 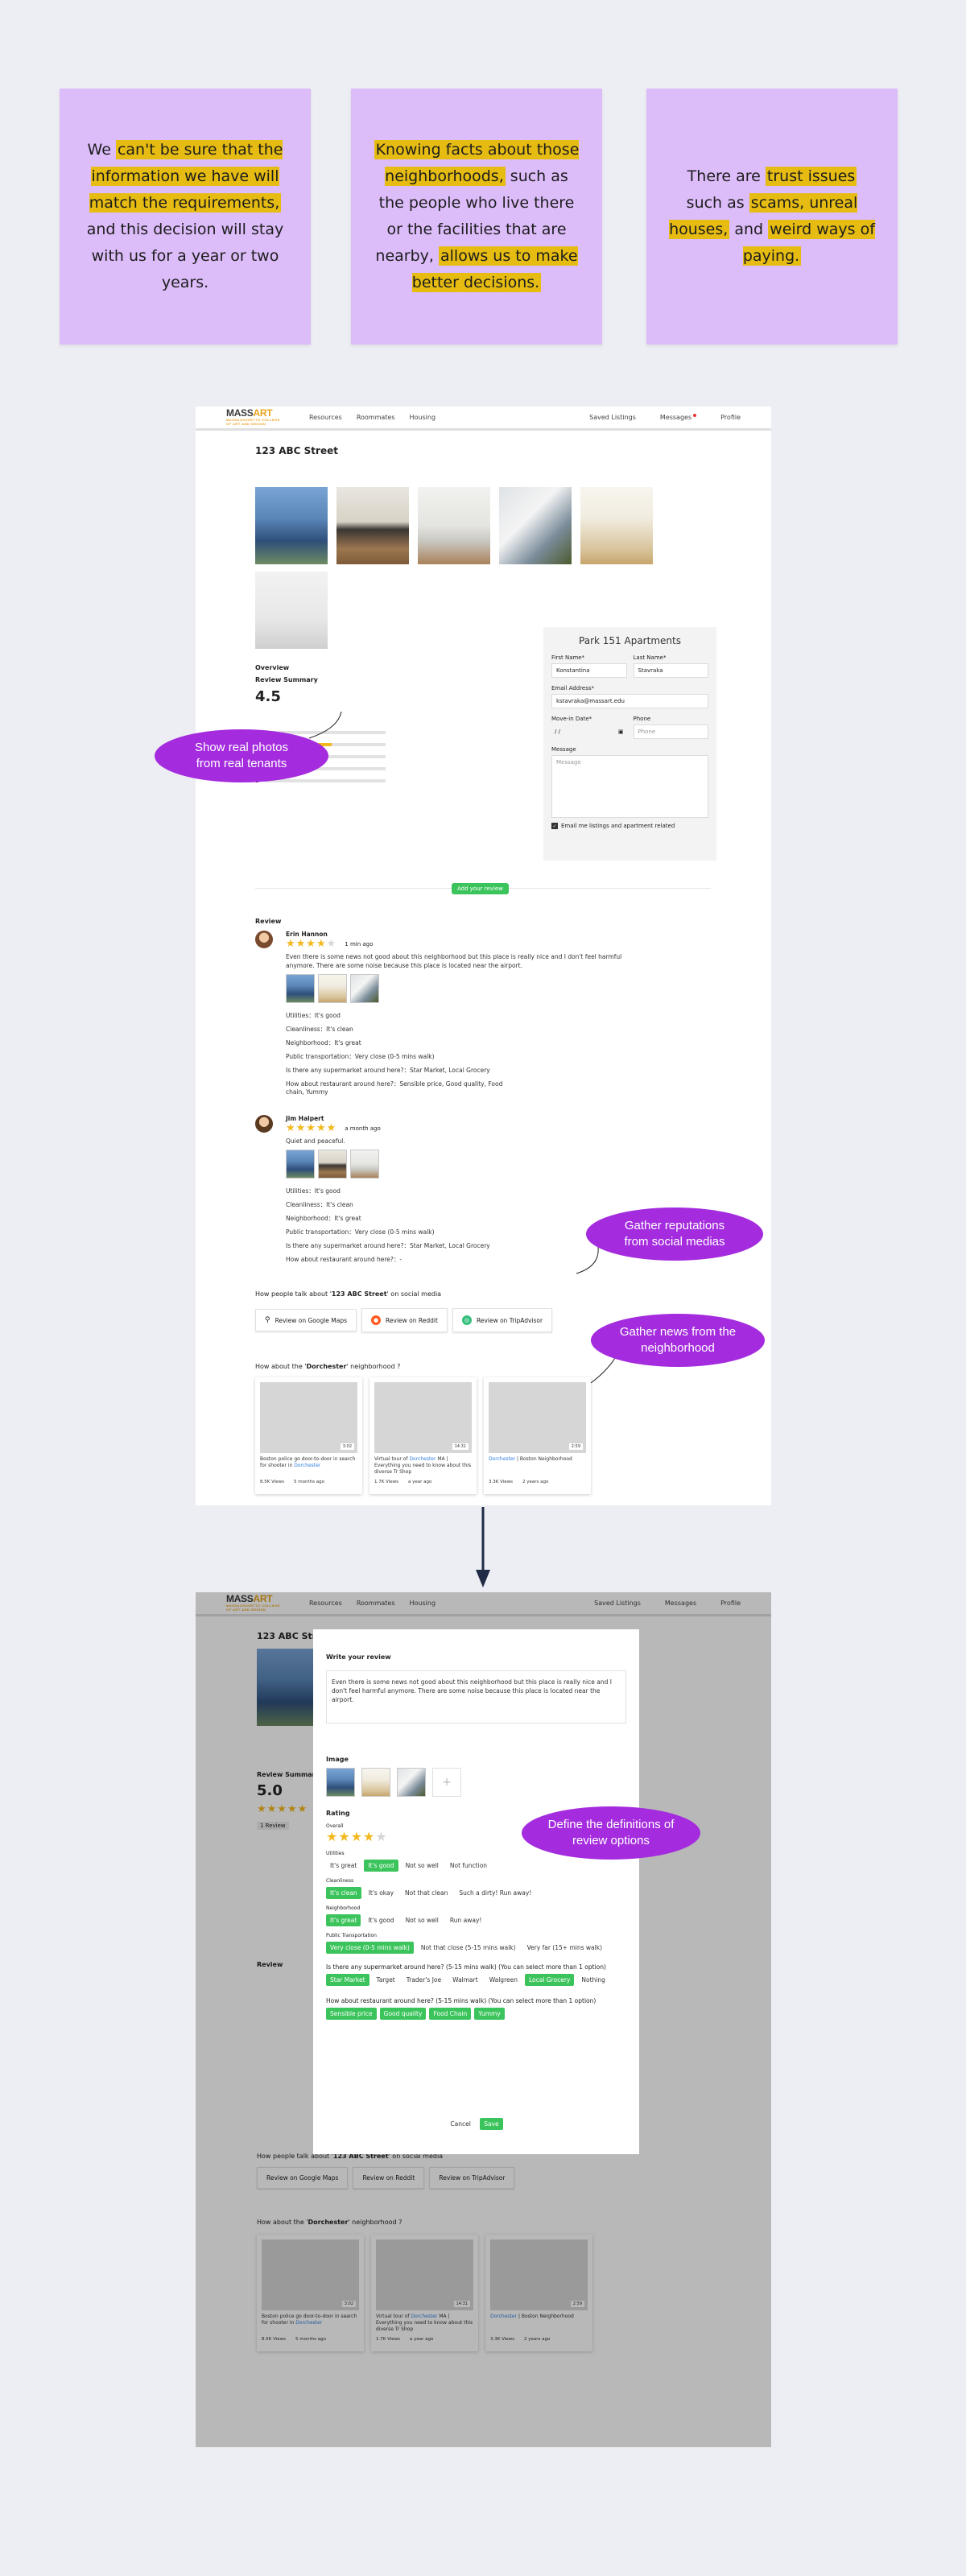 What do you see at coordinates (460, 2124) in the screenshot?
I see `cancel-button: Cancel` at bounding box center [460, 2124].